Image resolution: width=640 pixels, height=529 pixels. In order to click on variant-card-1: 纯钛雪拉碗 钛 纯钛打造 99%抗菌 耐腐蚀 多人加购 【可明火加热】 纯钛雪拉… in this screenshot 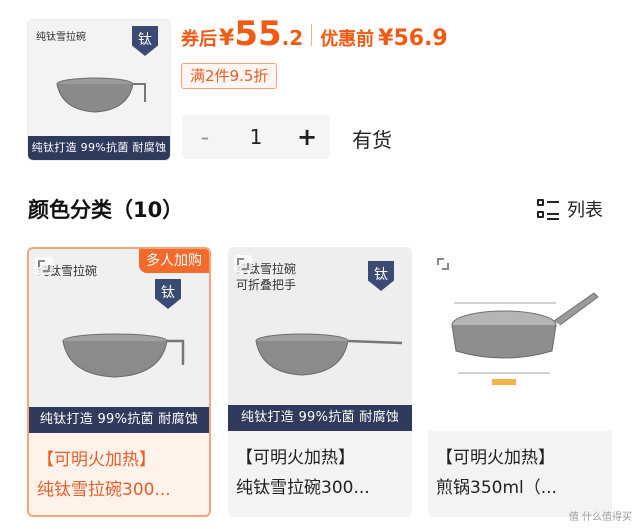, I will do `click(119, 382)`.